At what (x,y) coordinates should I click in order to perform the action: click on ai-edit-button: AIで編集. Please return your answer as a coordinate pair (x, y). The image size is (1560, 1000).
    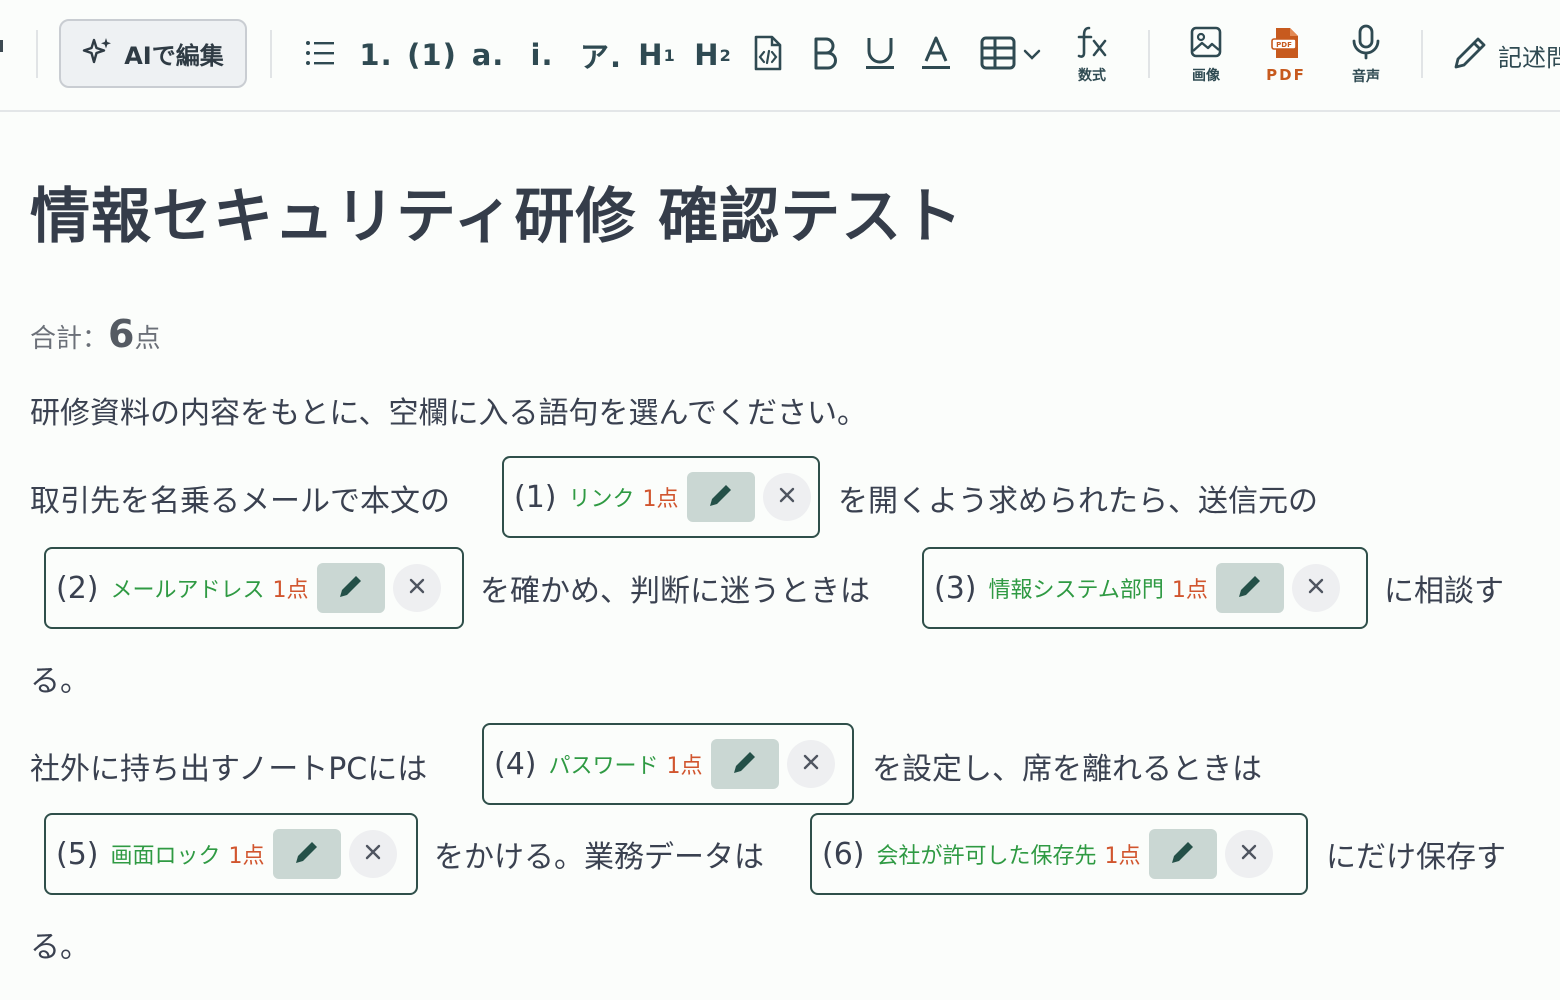
    Looking at the image, I should click on (153, 53).